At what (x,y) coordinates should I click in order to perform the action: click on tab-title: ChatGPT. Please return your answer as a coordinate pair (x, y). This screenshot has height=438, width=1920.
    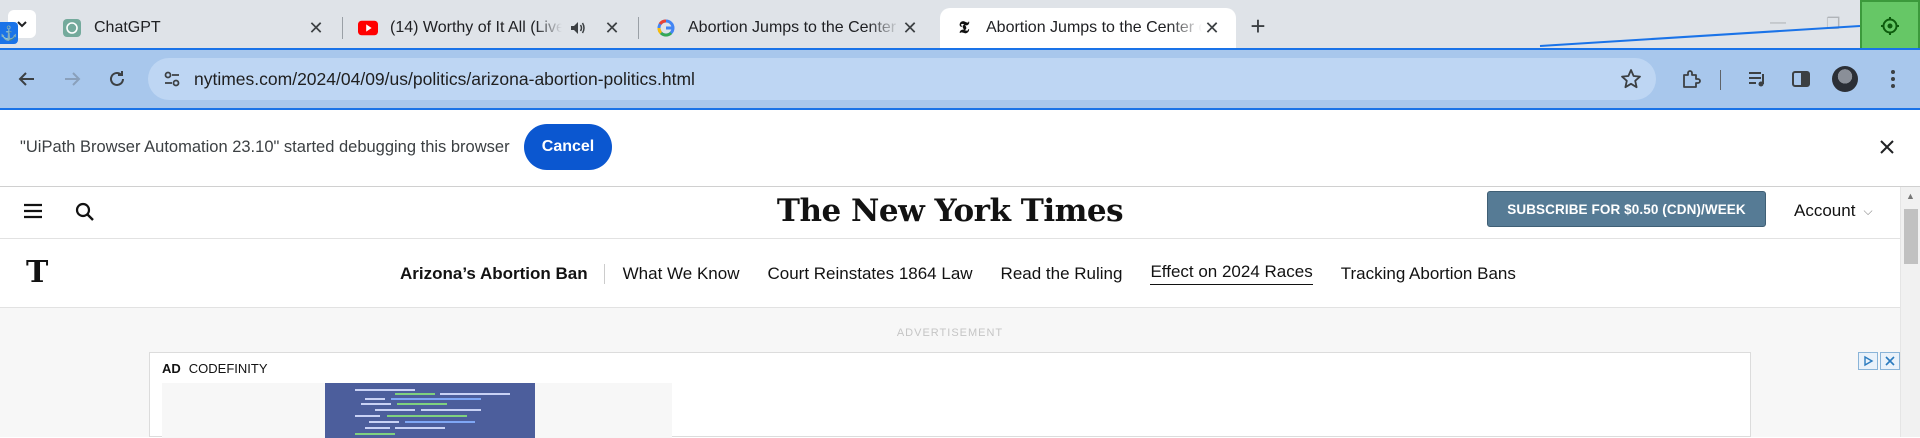
    Looking at the image, I should click on (127, 27).